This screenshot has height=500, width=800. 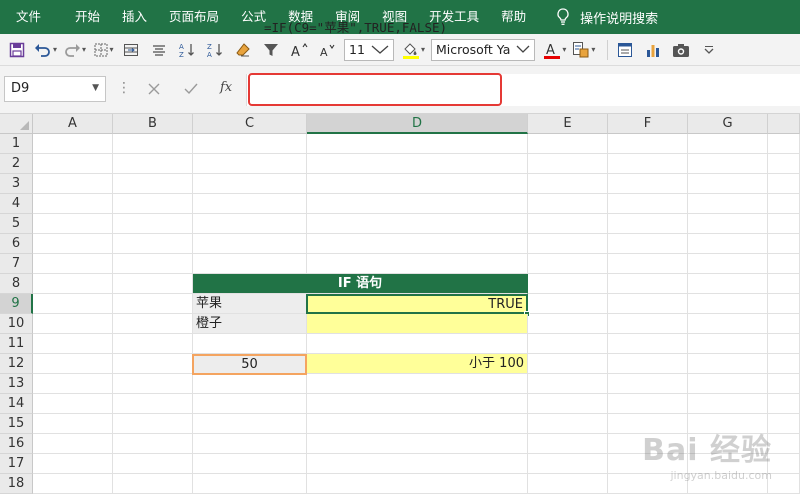 I want to click on table-header-cell: IF 语句, so click(x=360, y=284).